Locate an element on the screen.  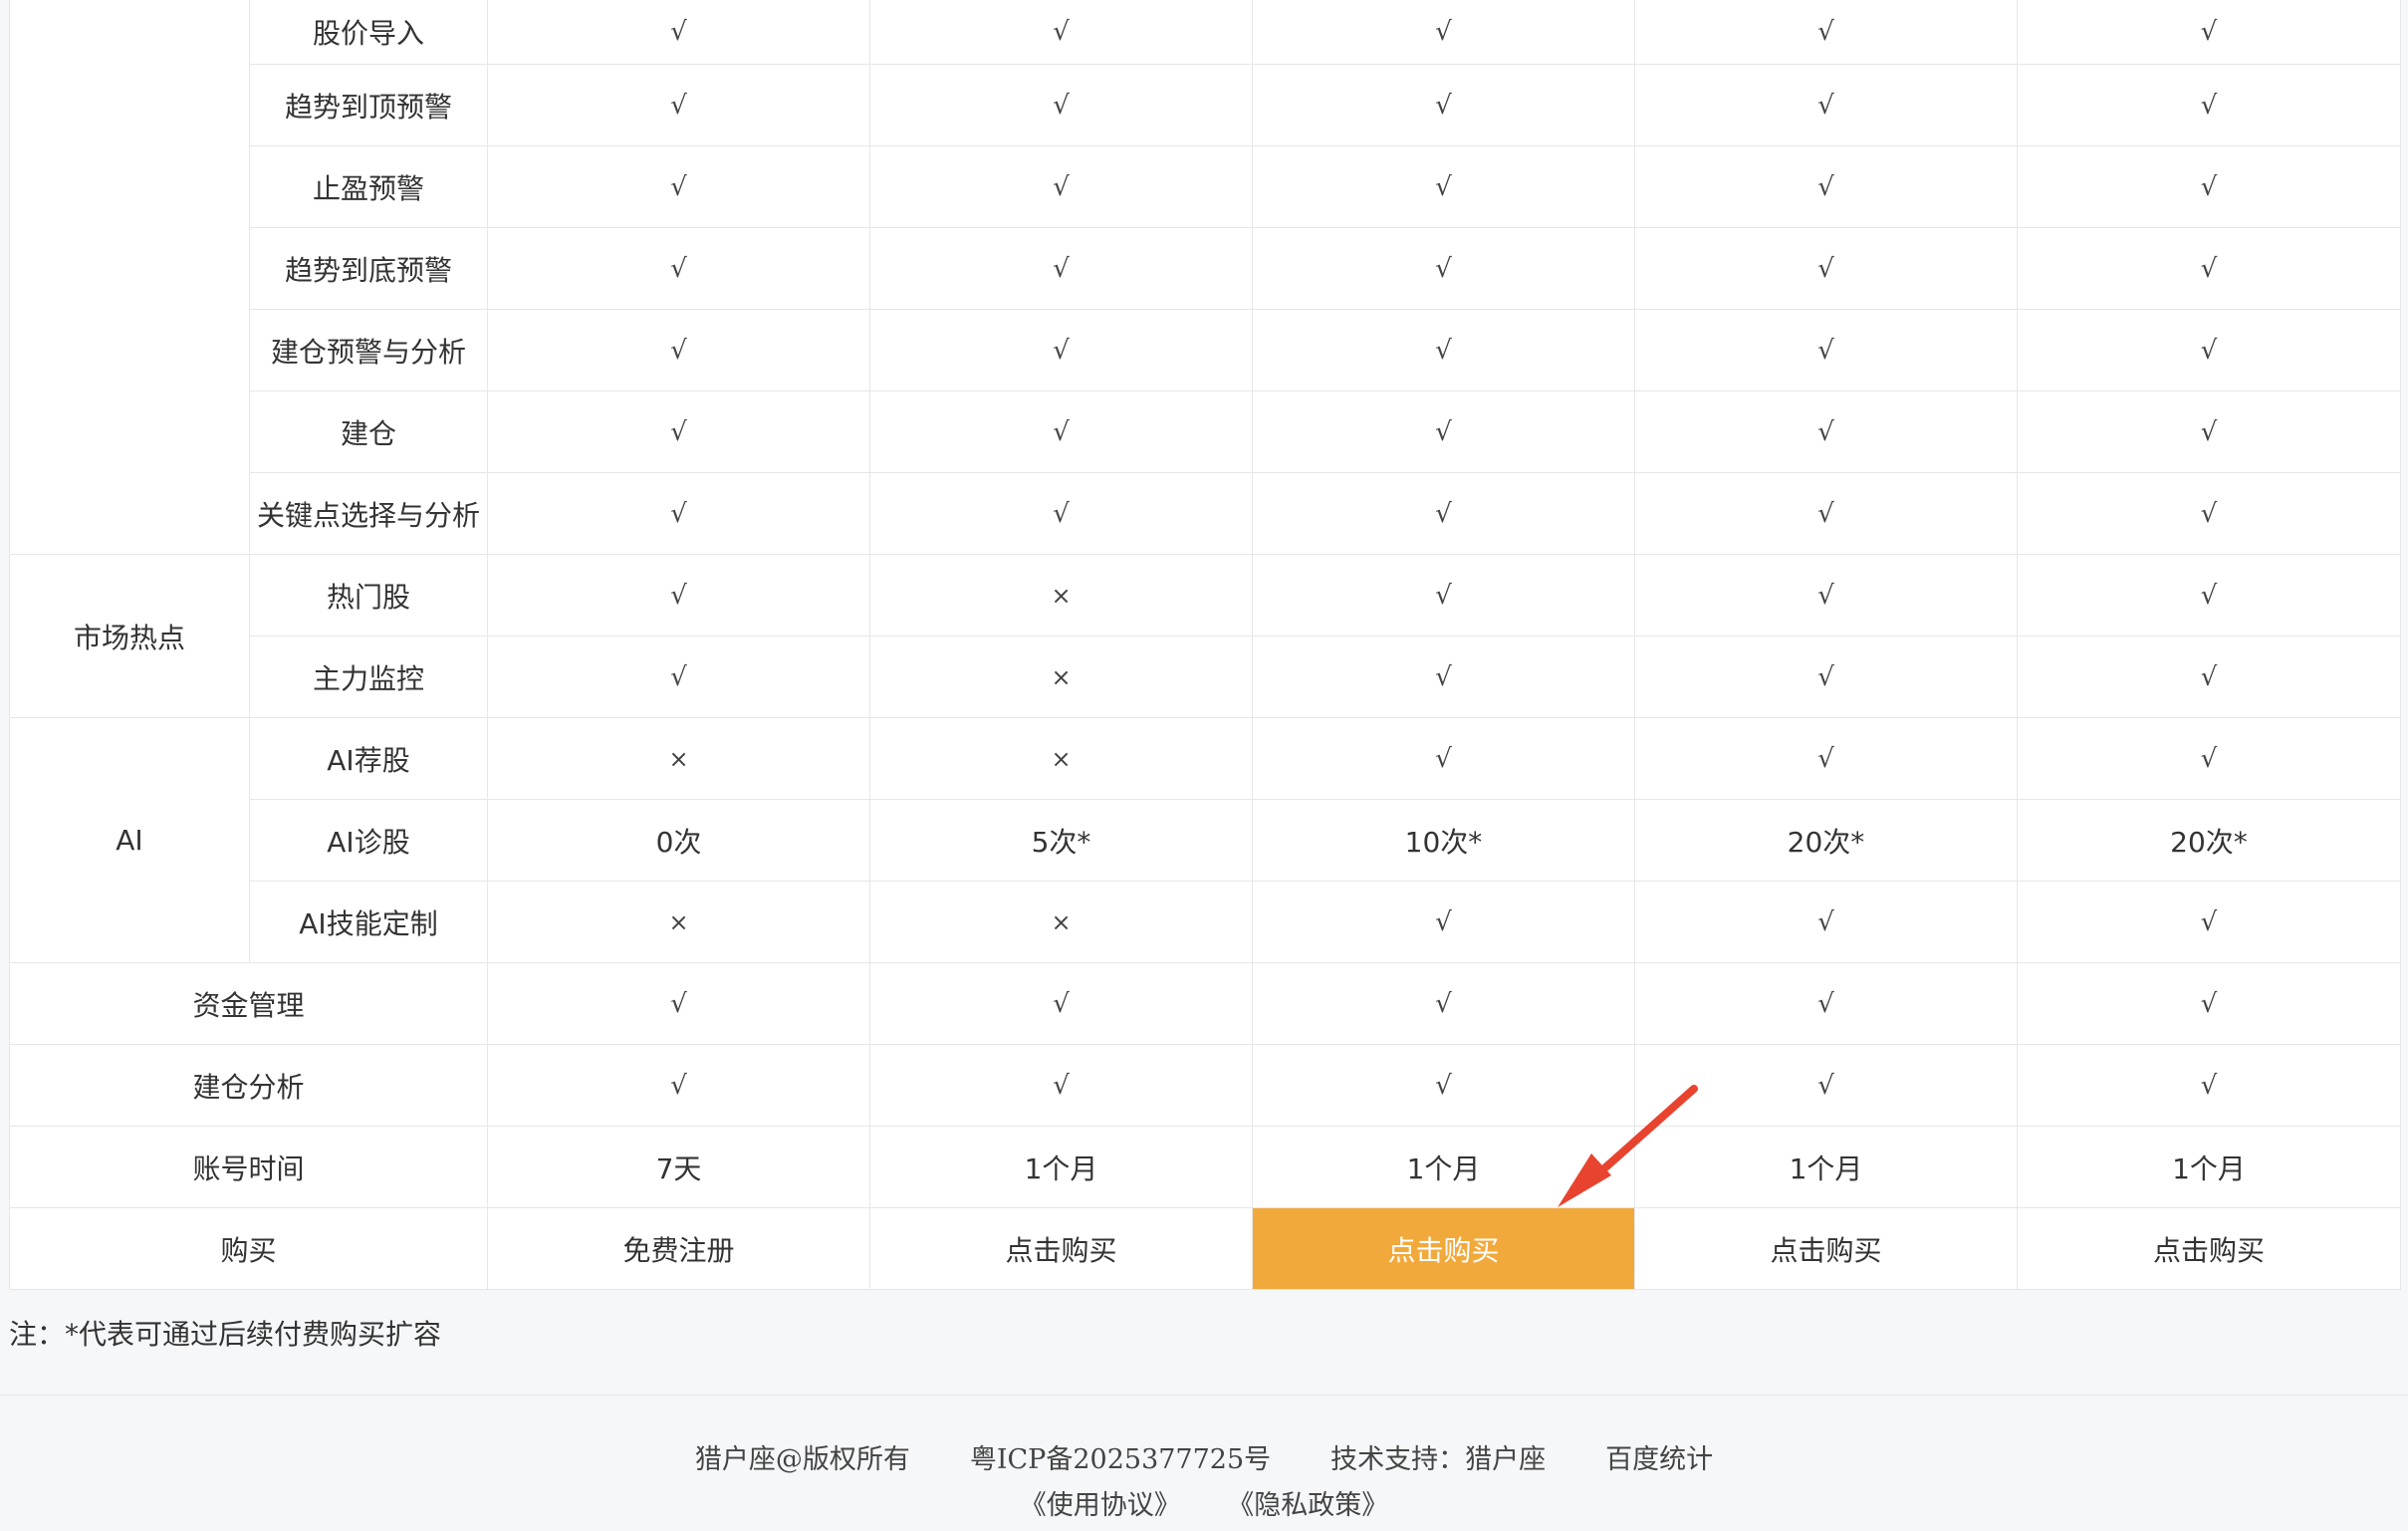
table-row: AI诊股 0次 5次* 10次* 20次* 20次* is located at coordinates (1205, 840).